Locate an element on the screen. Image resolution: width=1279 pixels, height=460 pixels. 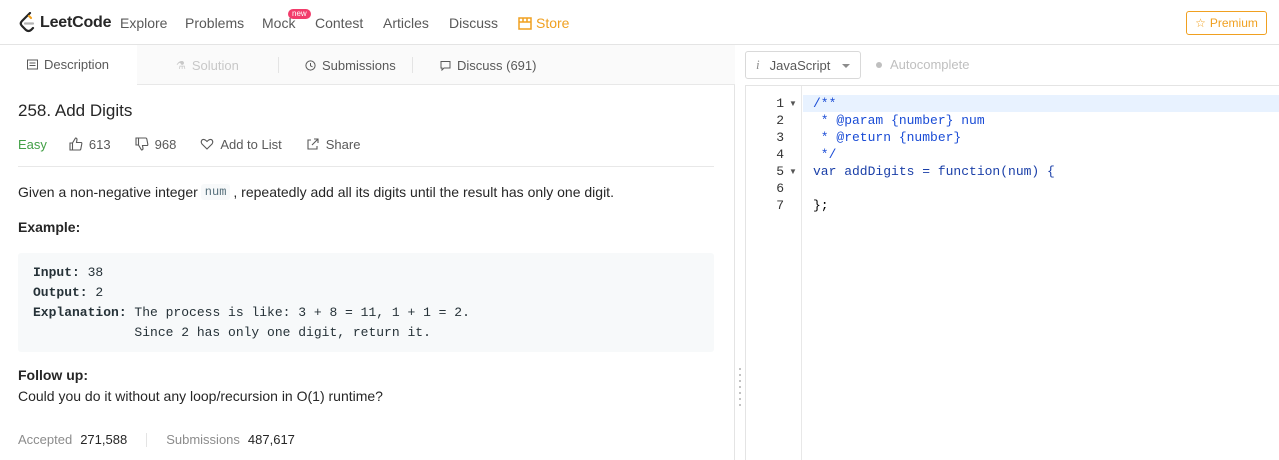
code-line: var addDigits = function(num) { is located at coordinates (934, 171).